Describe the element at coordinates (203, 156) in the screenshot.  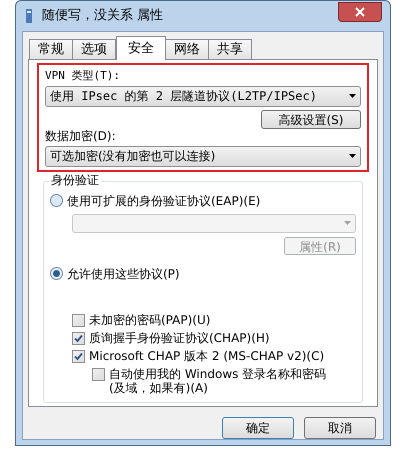
I see `encryption-dropdown: 可选加密(没有加密也可以连接)` at that location.